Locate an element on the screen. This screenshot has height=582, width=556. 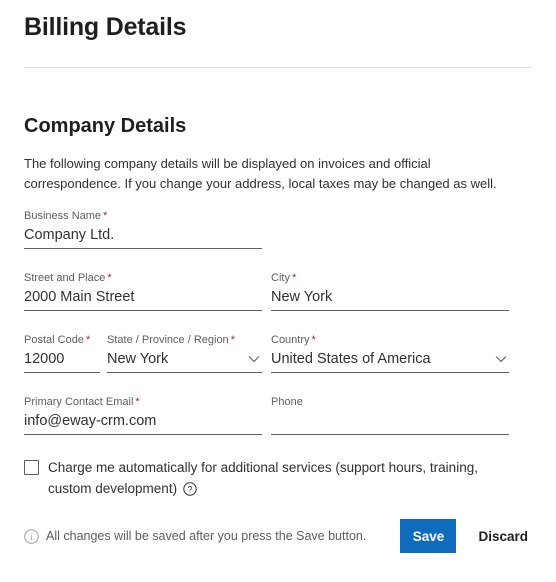
field-city: City * New York is located at coordinates (390, 291).